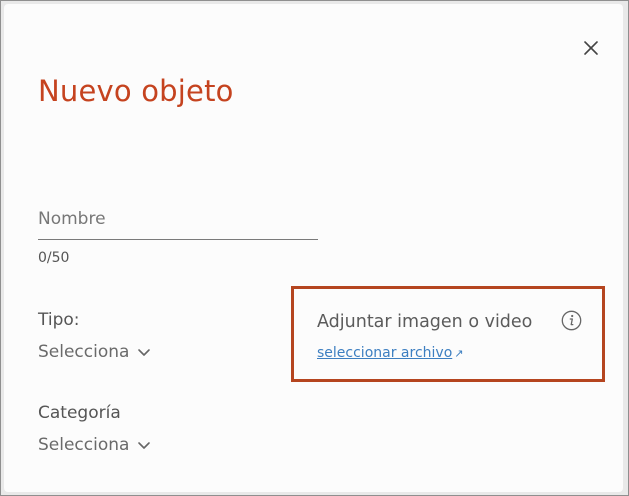 This screenshot has width=629, height=496. What do you see at coordinates (459, 353) in the screenshot?
I see `external-link-icon: ↗` at bounding box center [459, 353].